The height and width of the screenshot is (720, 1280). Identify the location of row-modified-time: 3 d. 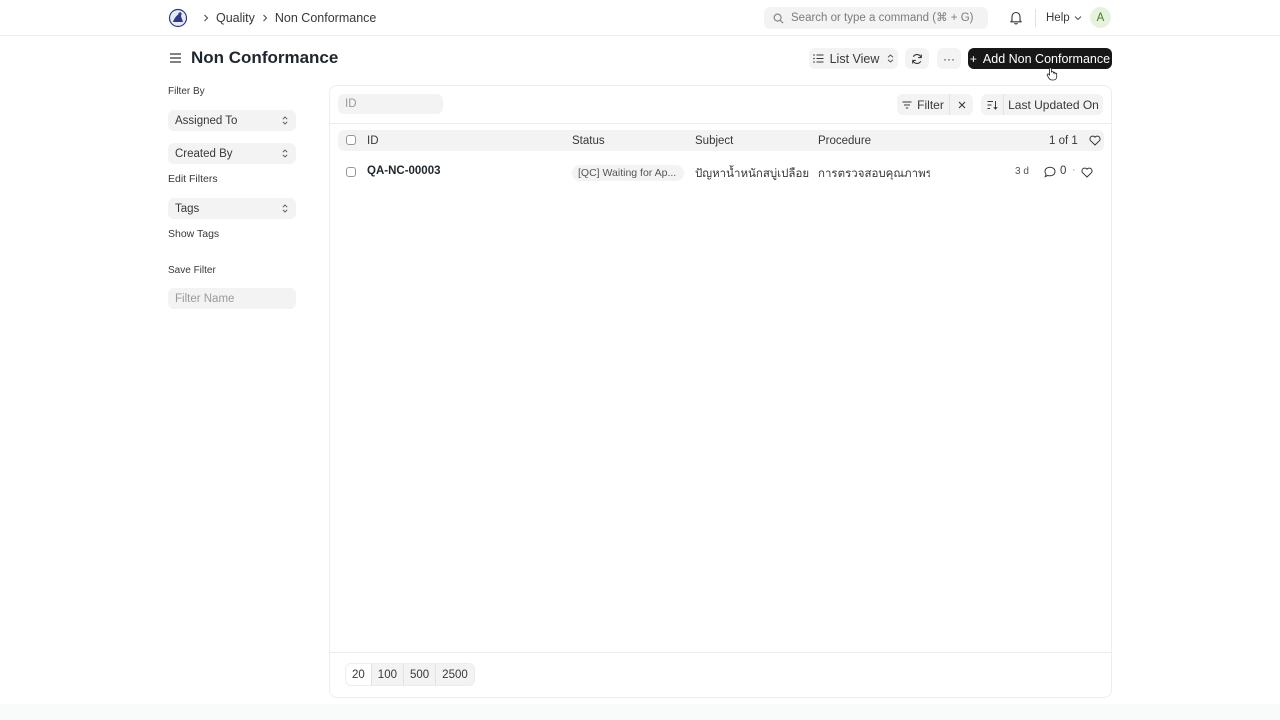
(1022, 171).